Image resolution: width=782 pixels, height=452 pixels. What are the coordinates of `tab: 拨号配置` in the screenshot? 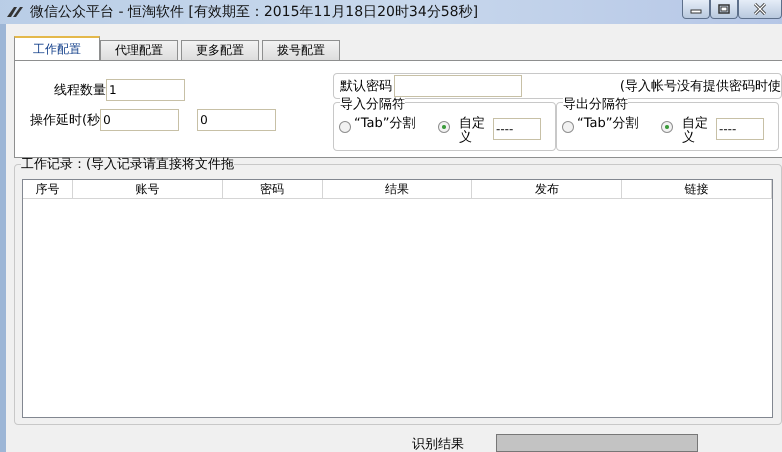 It's located at (301, 50).